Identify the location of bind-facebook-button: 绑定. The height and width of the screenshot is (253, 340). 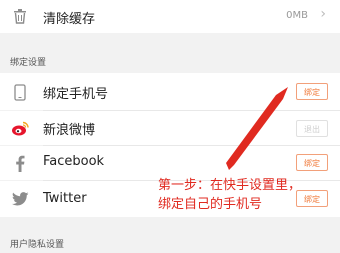
(312, 162).